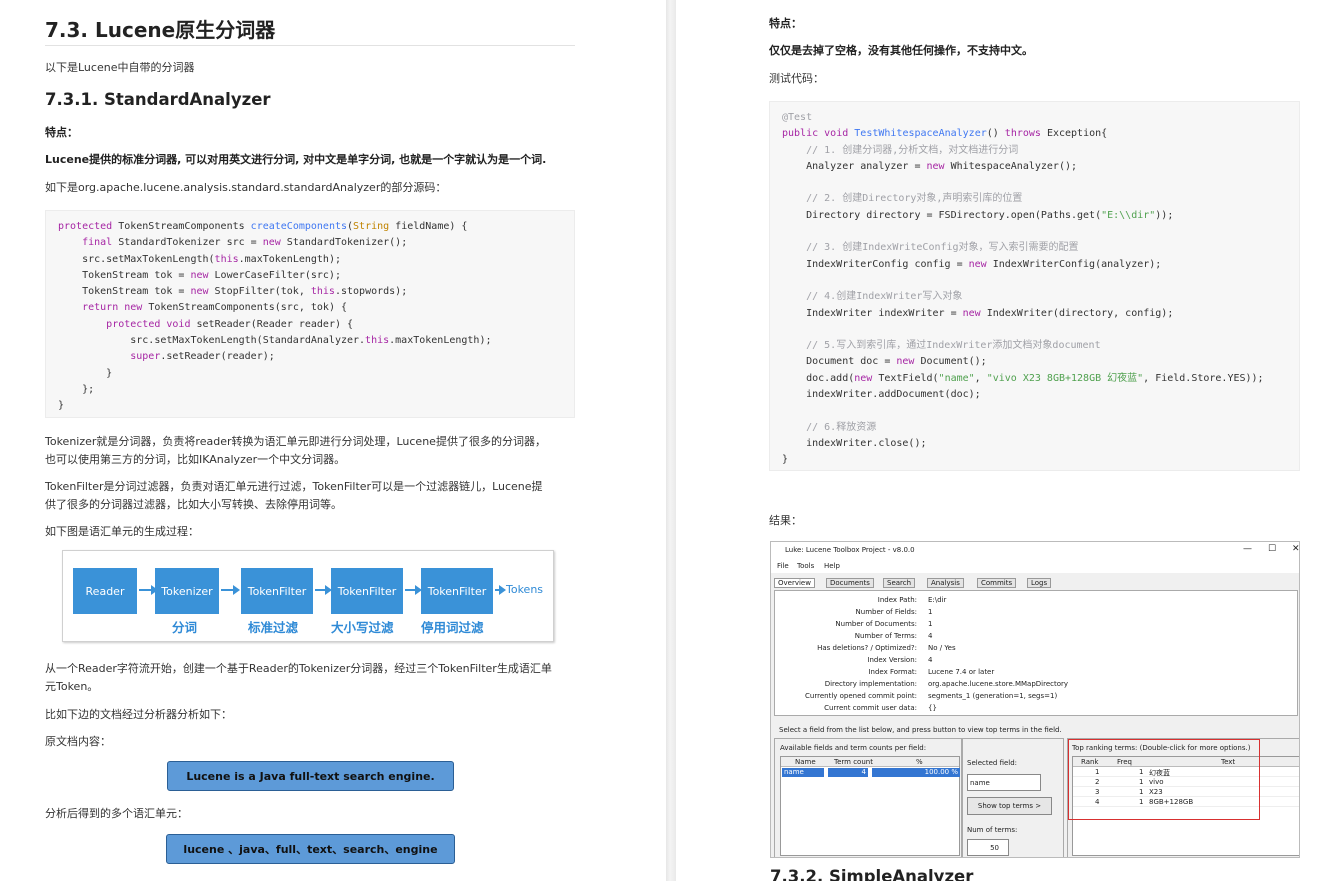  Describe the element at coordinates (937, 600) in the screenshot. I see `overview-value: E:\dir` at that location.